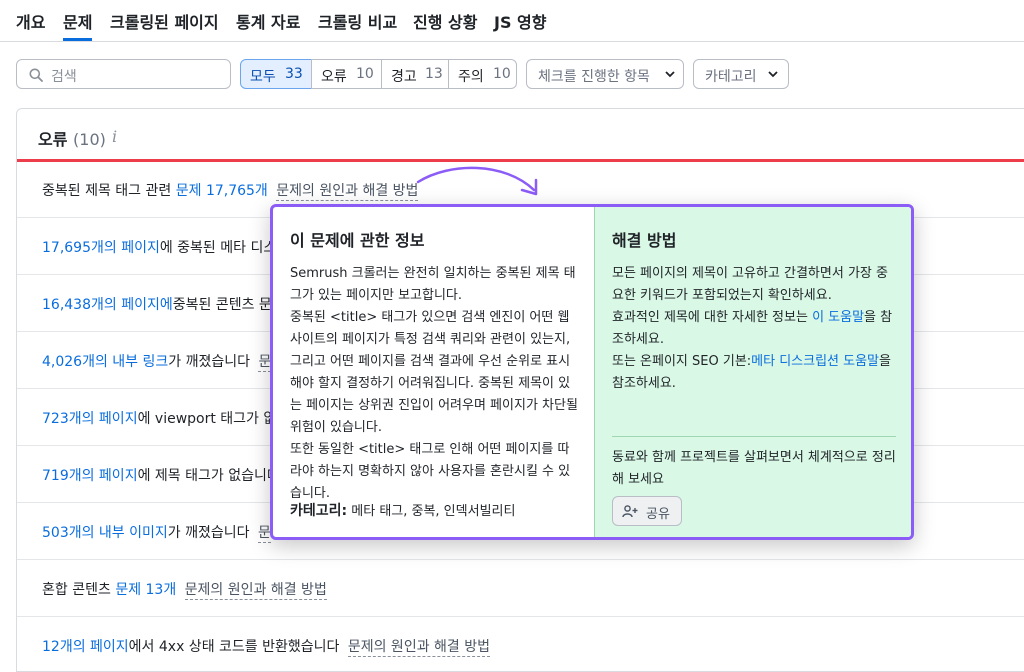 This screenshot has height=672, width=1024. Describe the element at coordinates (234, 647) in the screenshot. I see `row-suffix: 에서 4xx 상태 코드를 반환했습니다` at that location.